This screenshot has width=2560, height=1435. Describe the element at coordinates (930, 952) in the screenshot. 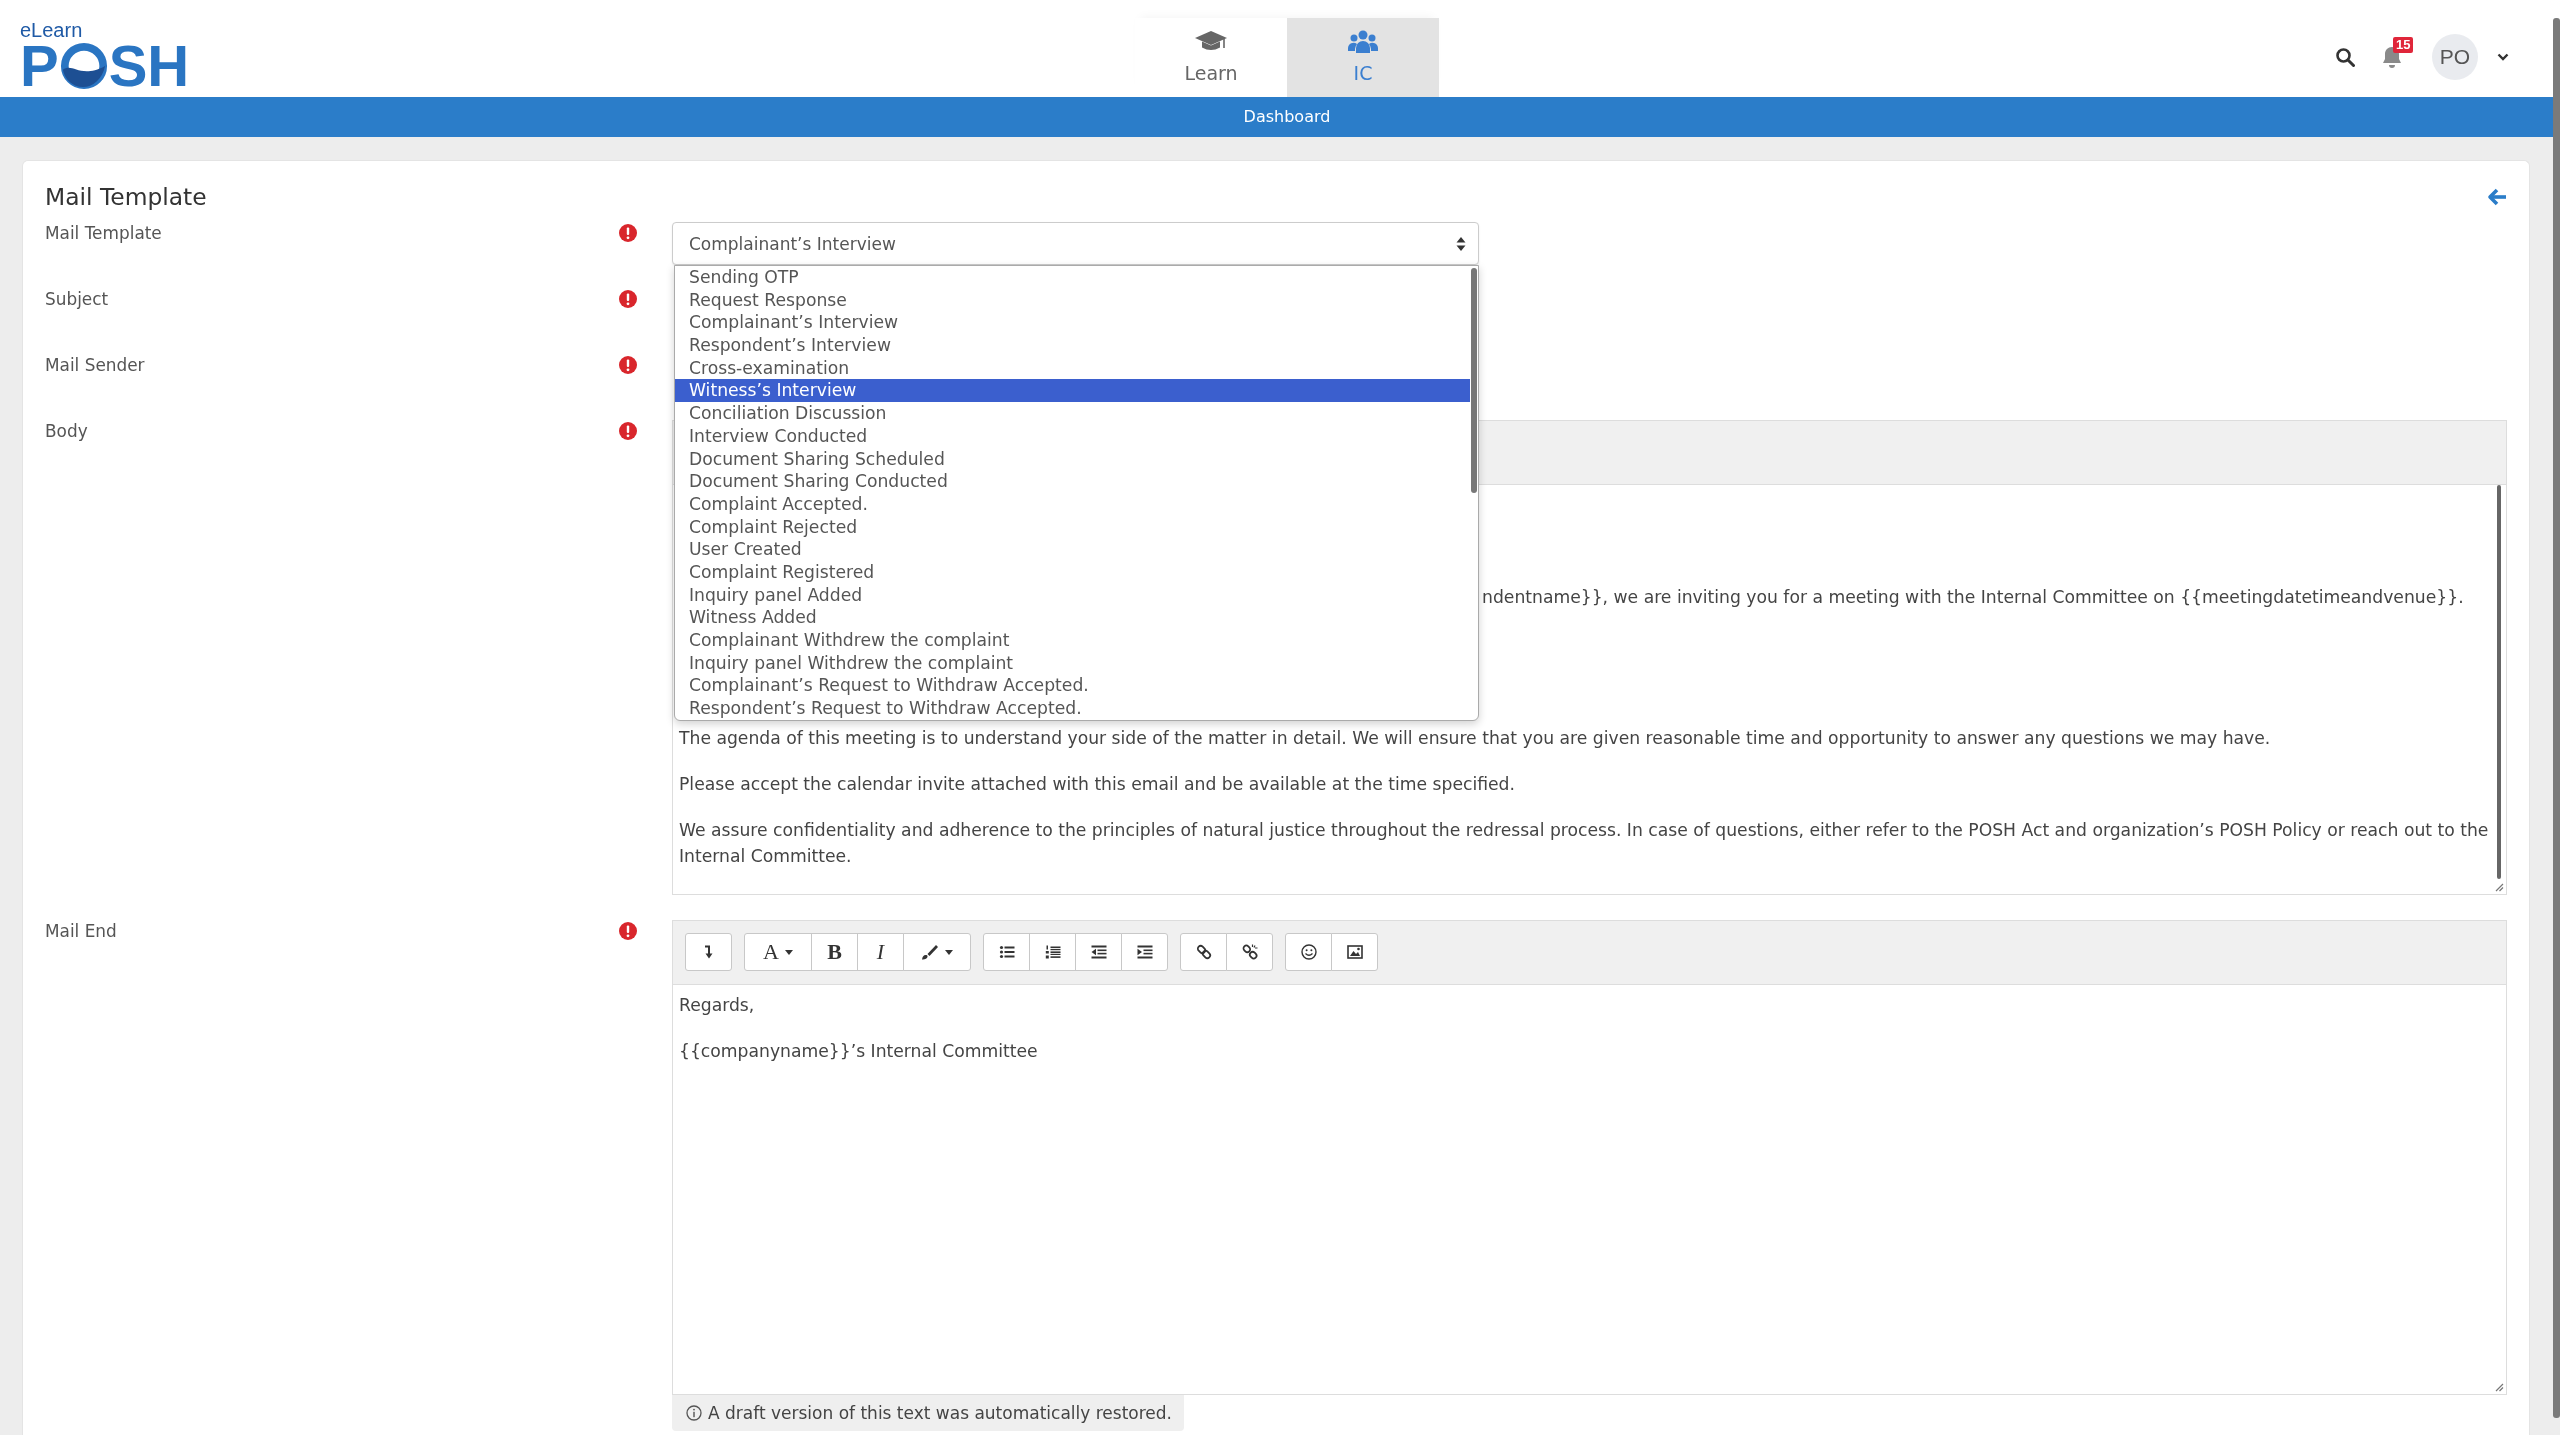

I see `brush-icon` at that location.